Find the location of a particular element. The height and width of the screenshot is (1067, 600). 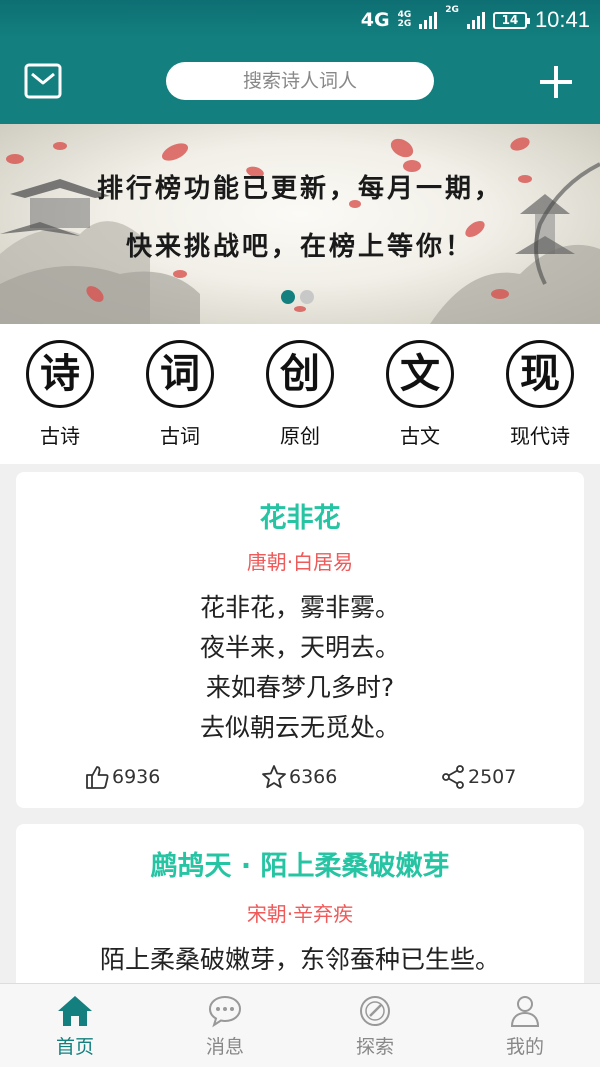

nav-explore-label: 探索 is located at coordinates (374, 1047).